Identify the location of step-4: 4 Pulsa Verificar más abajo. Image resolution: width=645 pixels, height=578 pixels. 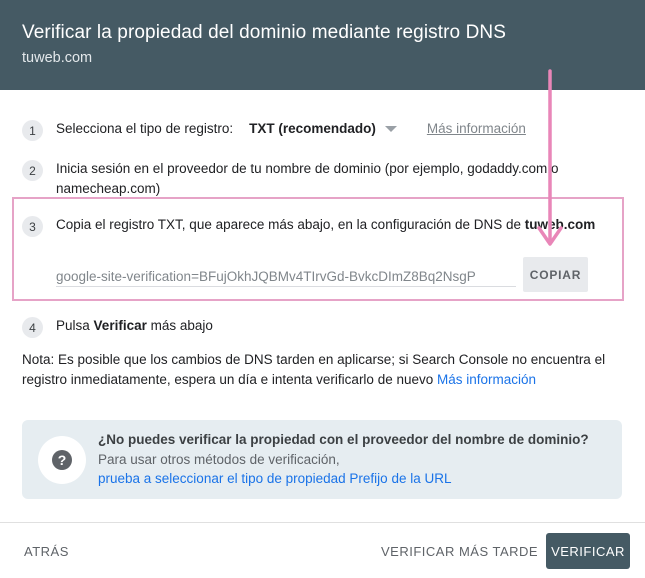
(117, 327).